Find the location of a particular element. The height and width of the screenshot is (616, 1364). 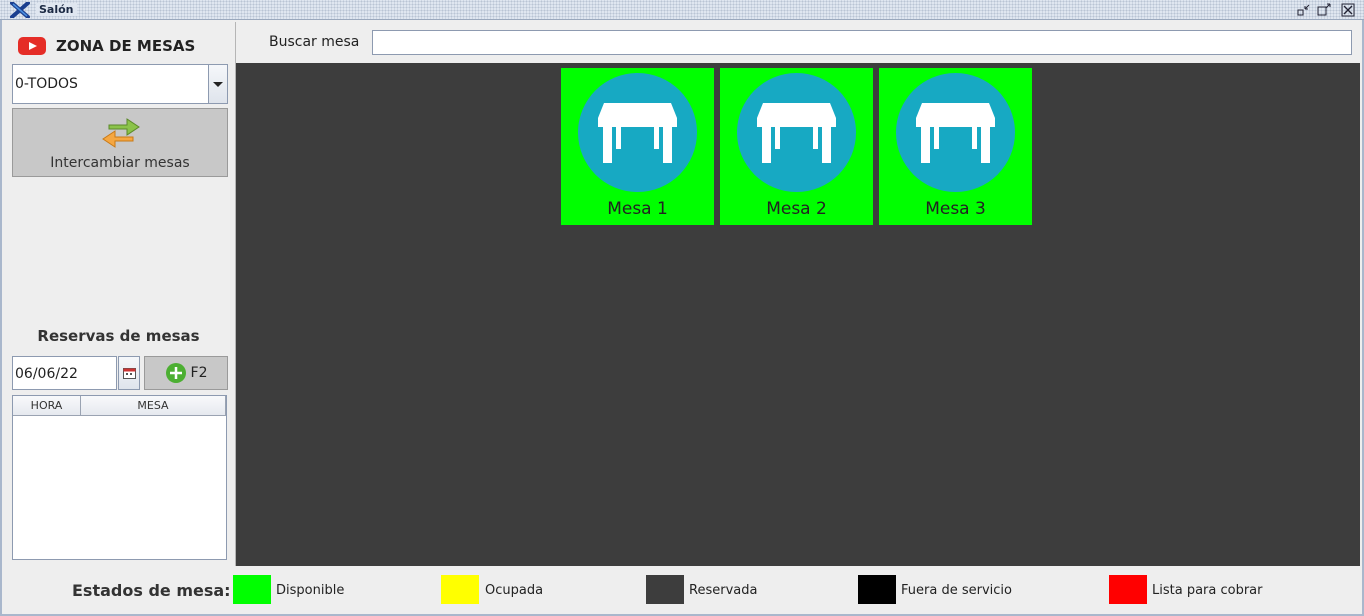

swap-tables-button: Intercambiar mesas is located at coordinates (120, 142).